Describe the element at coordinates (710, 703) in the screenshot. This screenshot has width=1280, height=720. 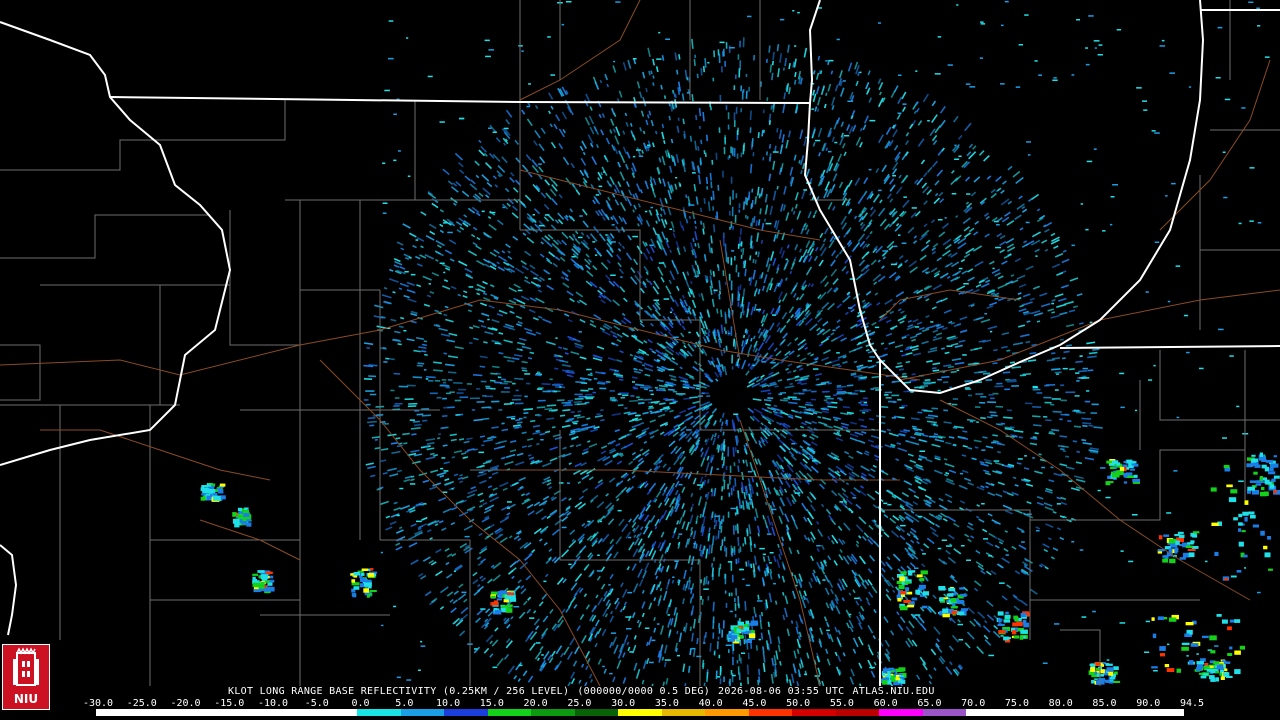
I see `legend-tick-label: 40.0` at that location.